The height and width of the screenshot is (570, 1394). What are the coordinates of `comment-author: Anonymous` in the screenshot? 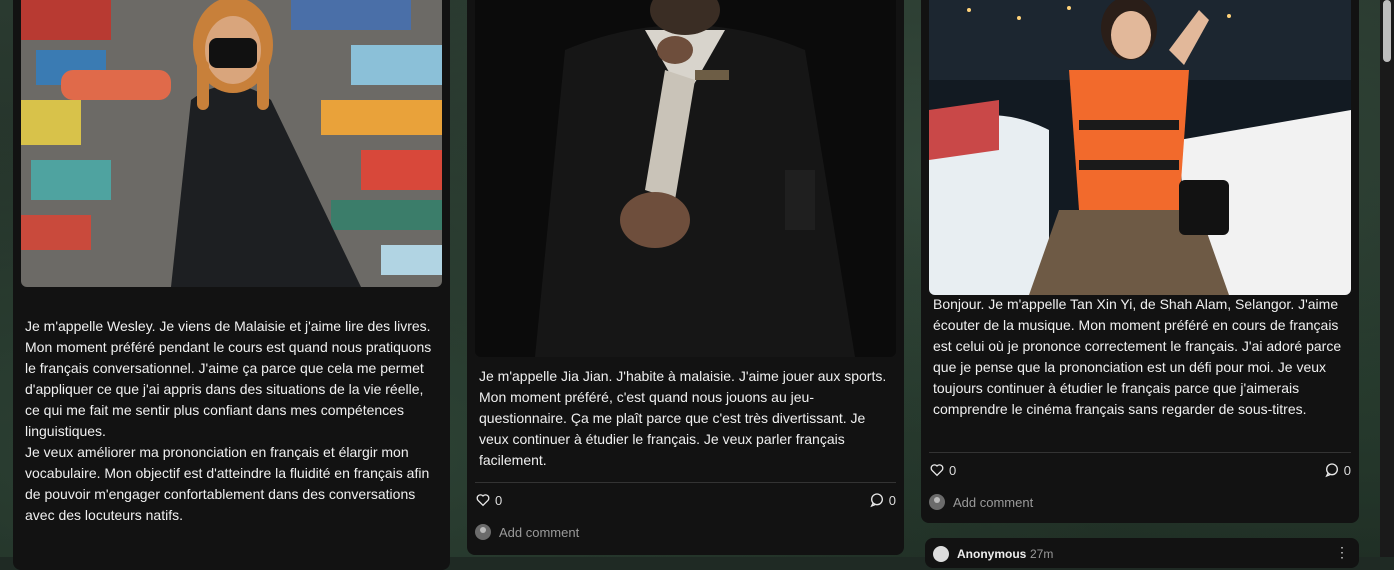 It's located at (992, 554).